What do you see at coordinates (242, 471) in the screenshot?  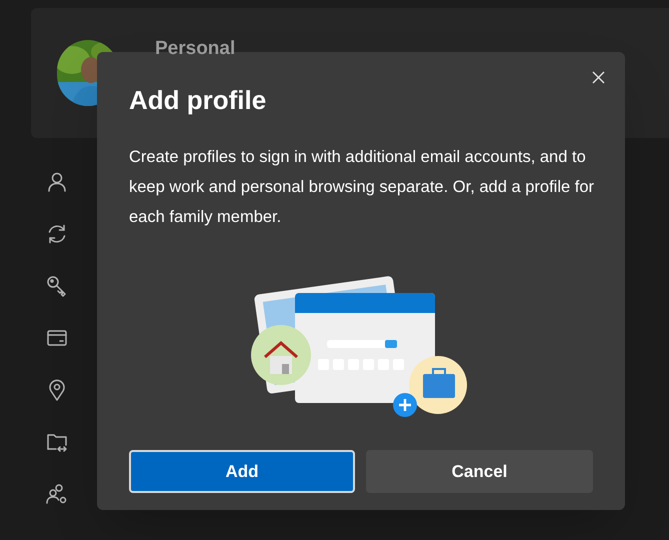 I see `add-button: Add` at bounding box center [242, 471].